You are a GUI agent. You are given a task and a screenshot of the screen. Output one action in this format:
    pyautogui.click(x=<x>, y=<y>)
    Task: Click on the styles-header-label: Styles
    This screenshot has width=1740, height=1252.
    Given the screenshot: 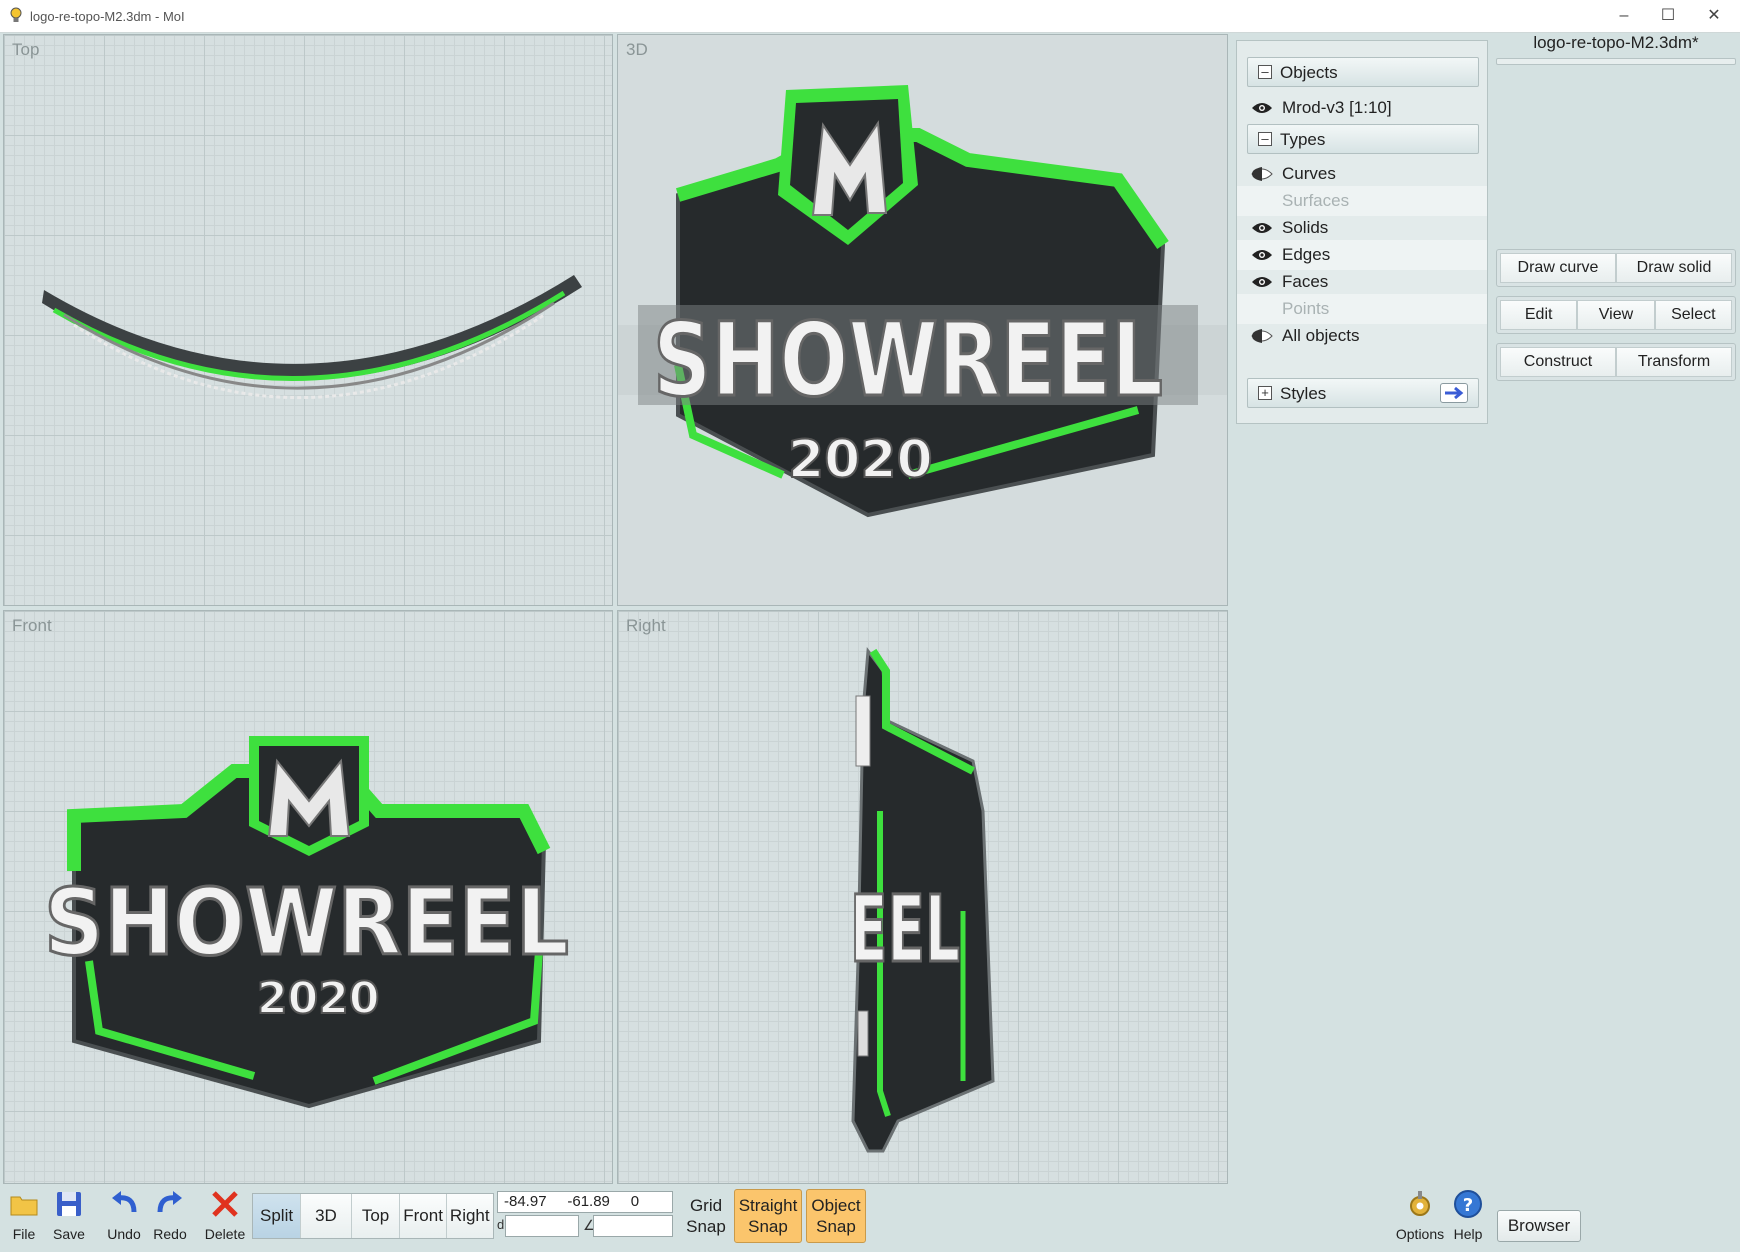 What is the action you would take?
    pyautogui.click(x=1303, y=393)
    